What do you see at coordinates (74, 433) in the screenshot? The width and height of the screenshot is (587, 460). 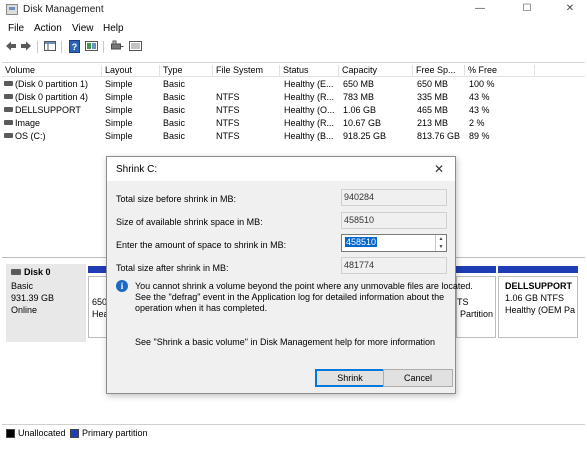 I see `primary-partition-swatch` at bounding box center [74, 433].